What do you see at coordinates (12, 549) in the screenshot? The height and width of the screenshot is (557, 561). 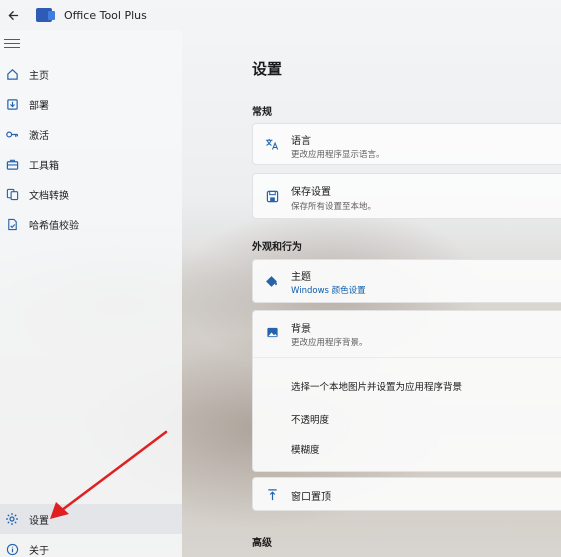 I see `info-icon` at bounding box center [12, 549].